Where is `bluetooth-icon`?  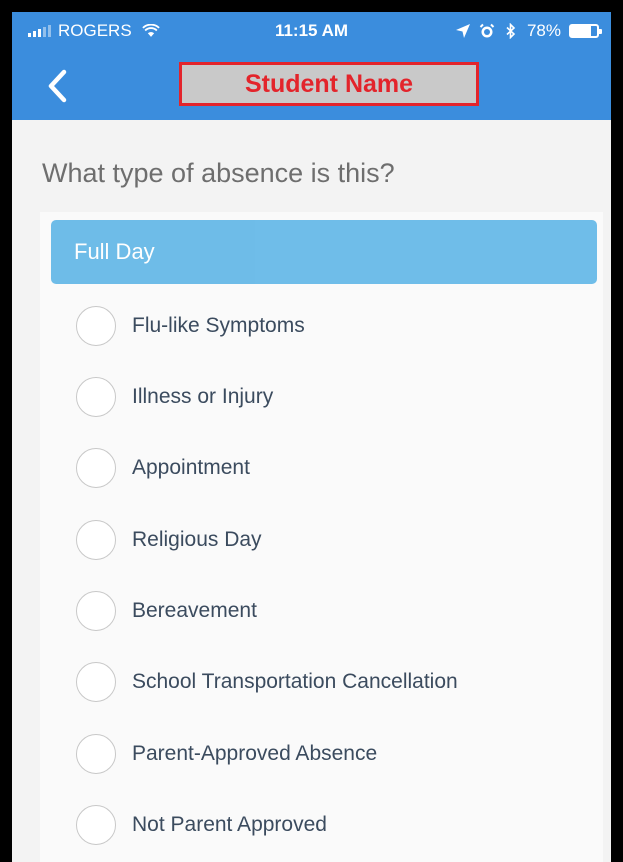
bluetooth-icon is located at coordinates (511, 31).